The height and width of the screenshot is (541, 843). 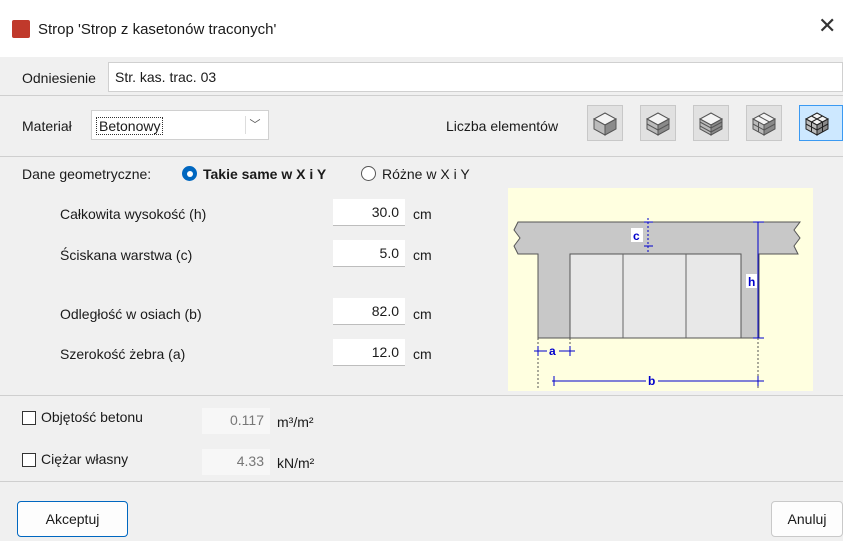 What do you see at coordinates (827, 26) in the screenshot?
I see `close-icon: ✕` at bounding box center [827, 26].